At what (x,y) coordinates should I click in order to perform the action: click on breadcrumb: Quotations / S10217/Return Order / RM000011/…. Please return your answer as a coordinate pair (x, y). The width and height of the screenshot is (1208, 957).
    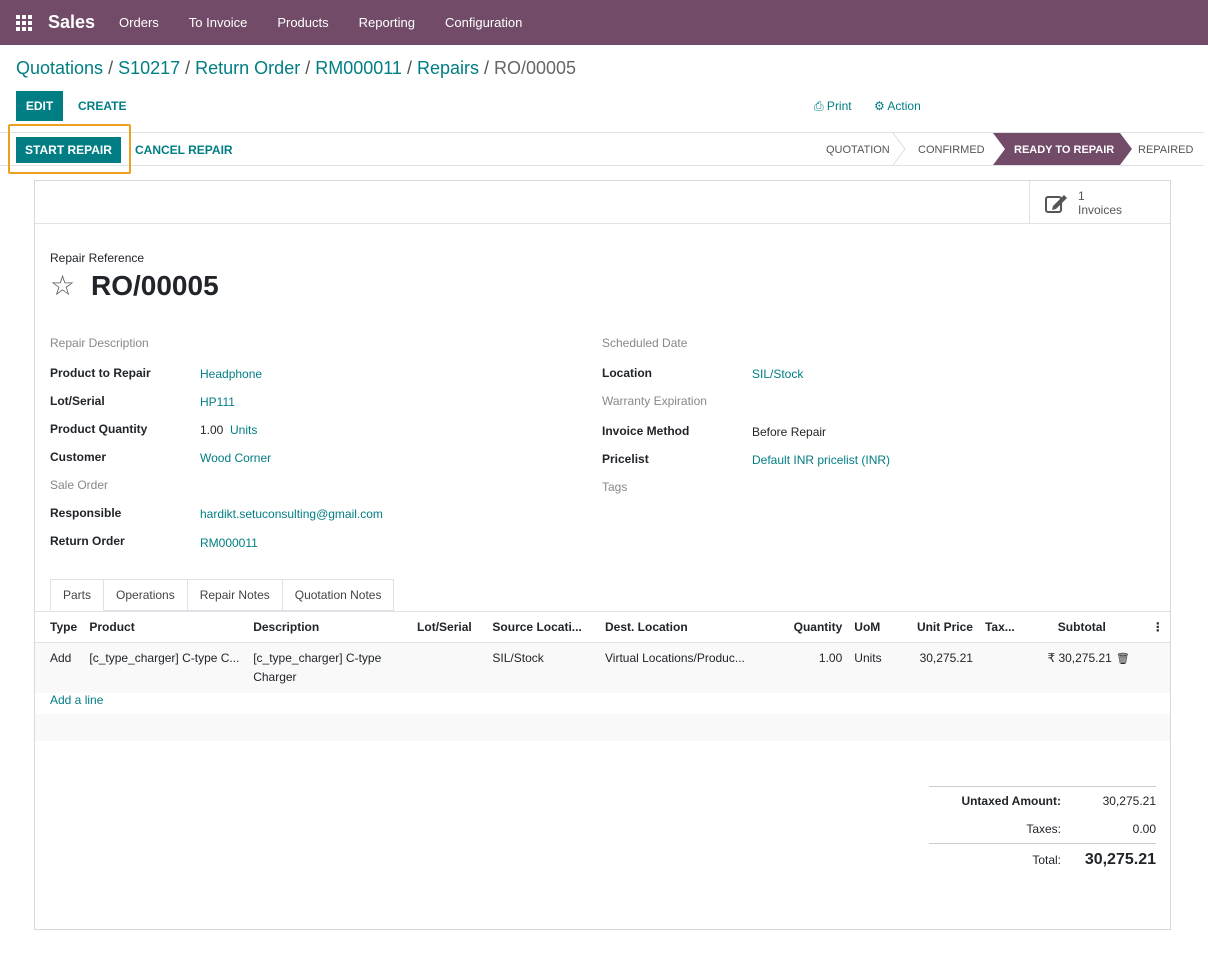
    Looking at the image, I should click on (296, 68).